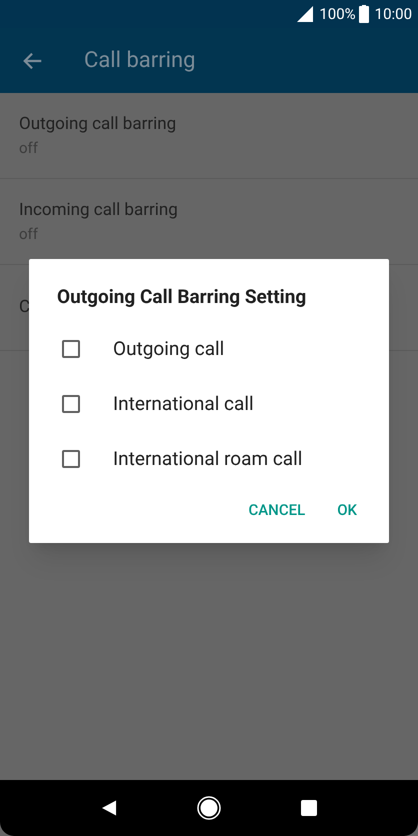 This screenshot has width=418, height=836. Describe the element at coordinates (208, 808) in the screenshot. I see `home-button` at that location.